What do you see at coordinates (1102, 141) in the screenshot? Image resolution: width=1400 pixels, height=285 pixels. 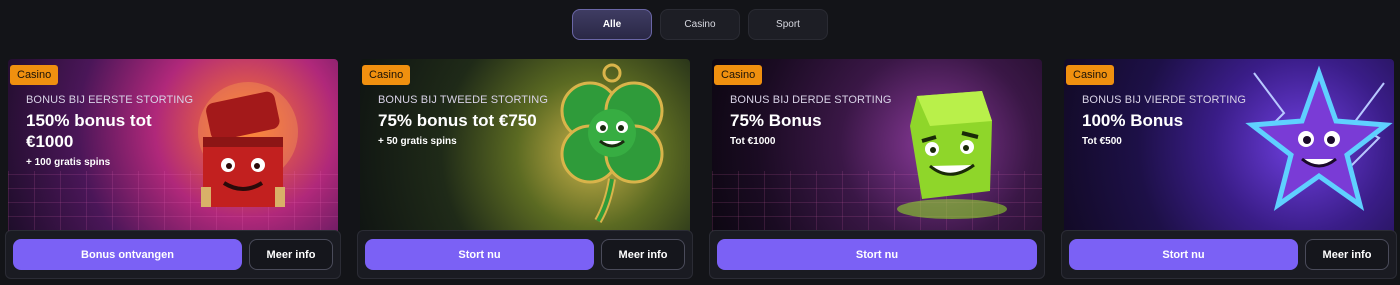 I see `bonus-subtext: Tot €500` at bounding box center [1102, 141].